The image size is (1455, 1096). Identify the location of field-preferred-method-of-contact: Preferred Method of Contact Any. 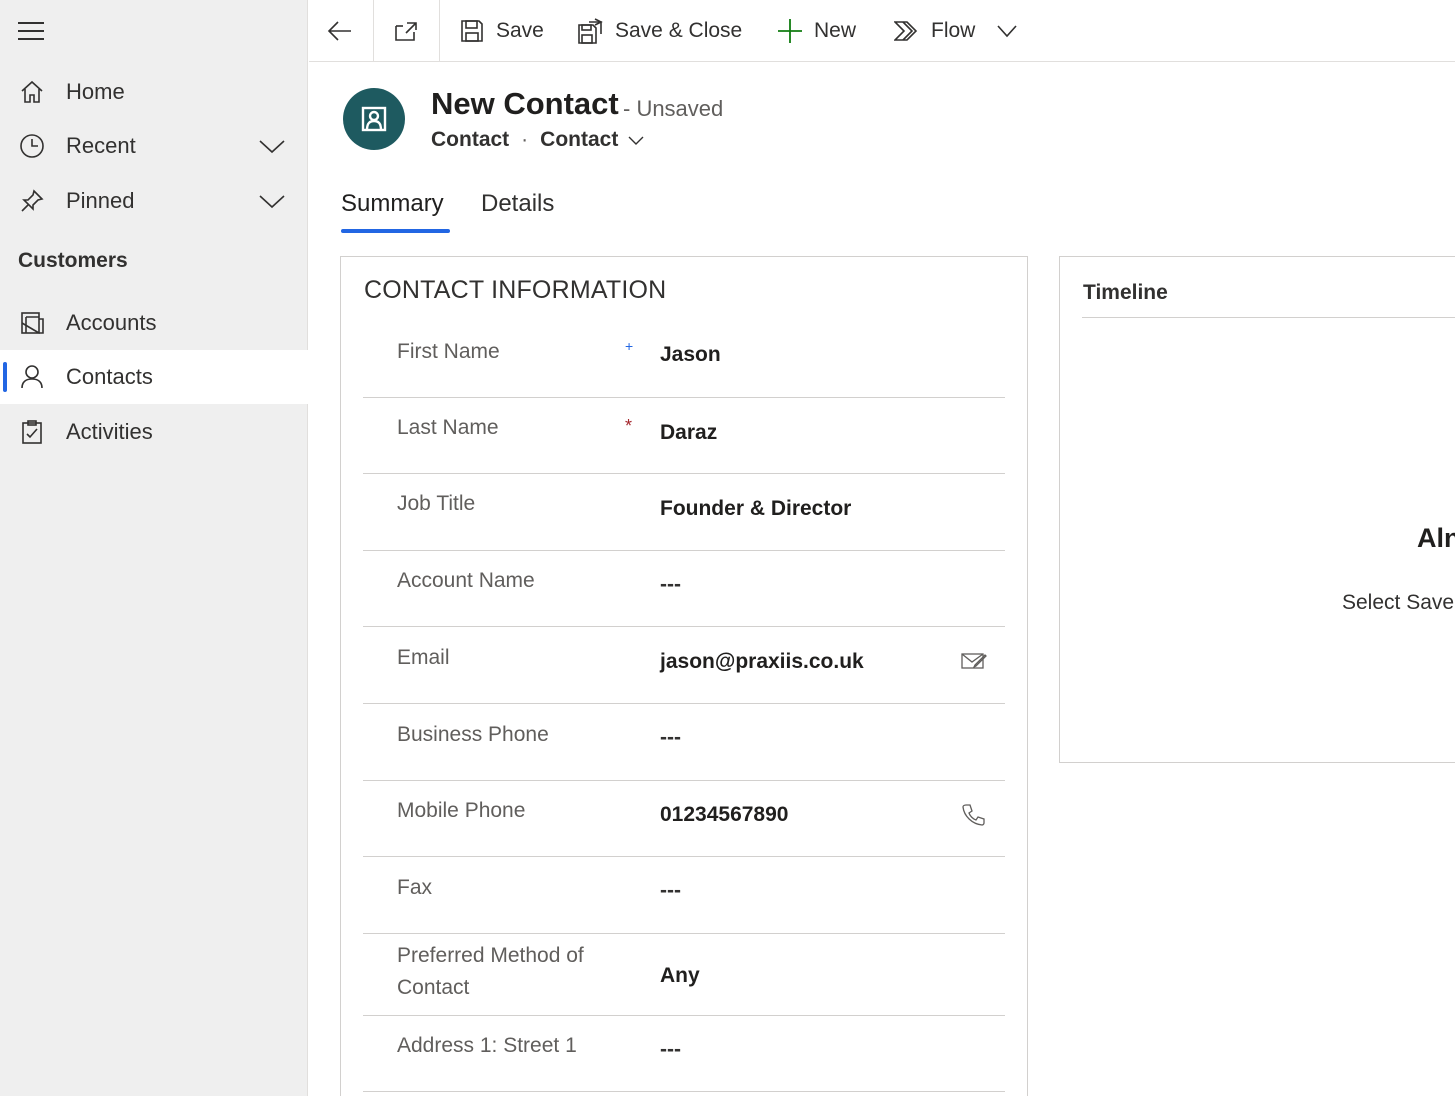
(684, 975).